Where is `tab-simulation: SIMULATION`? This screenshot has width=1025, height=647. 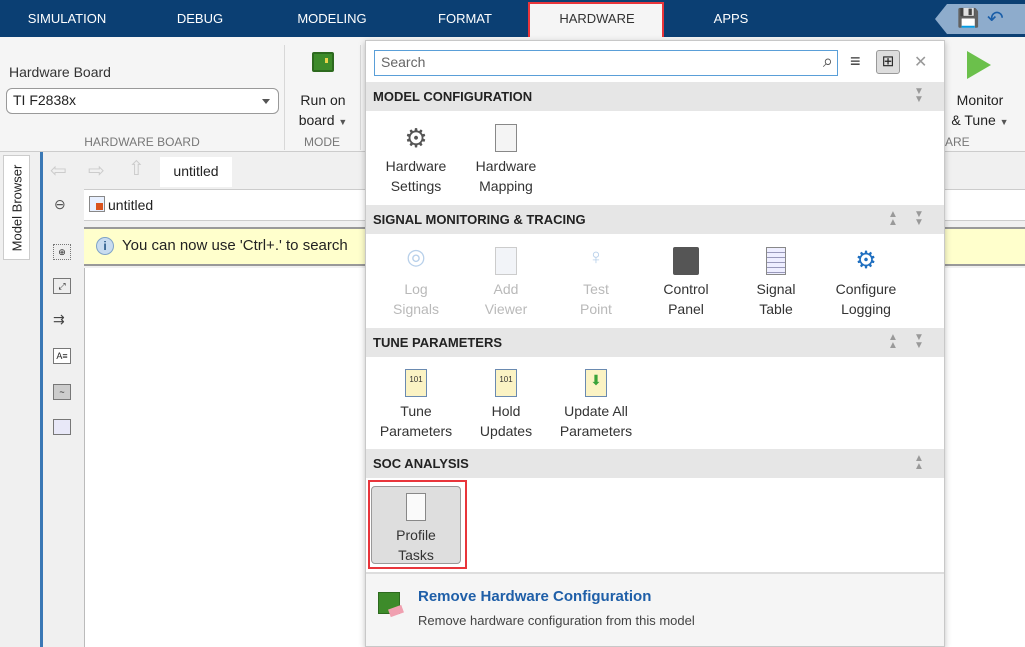 tab-simulation: SIMULATION is located at coordinates (67, 18).